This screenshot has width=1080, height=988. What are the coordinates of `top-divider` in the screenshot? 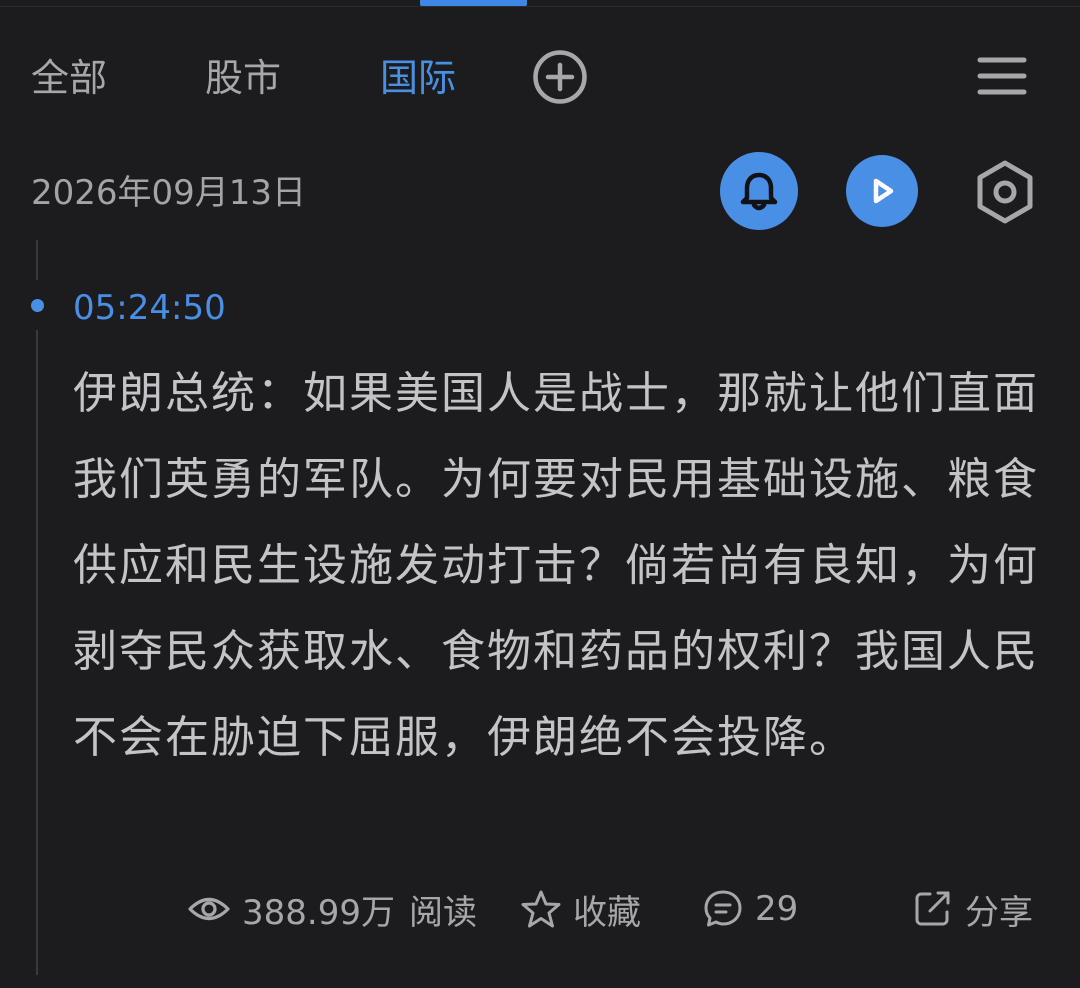 It's located at (540, 6).